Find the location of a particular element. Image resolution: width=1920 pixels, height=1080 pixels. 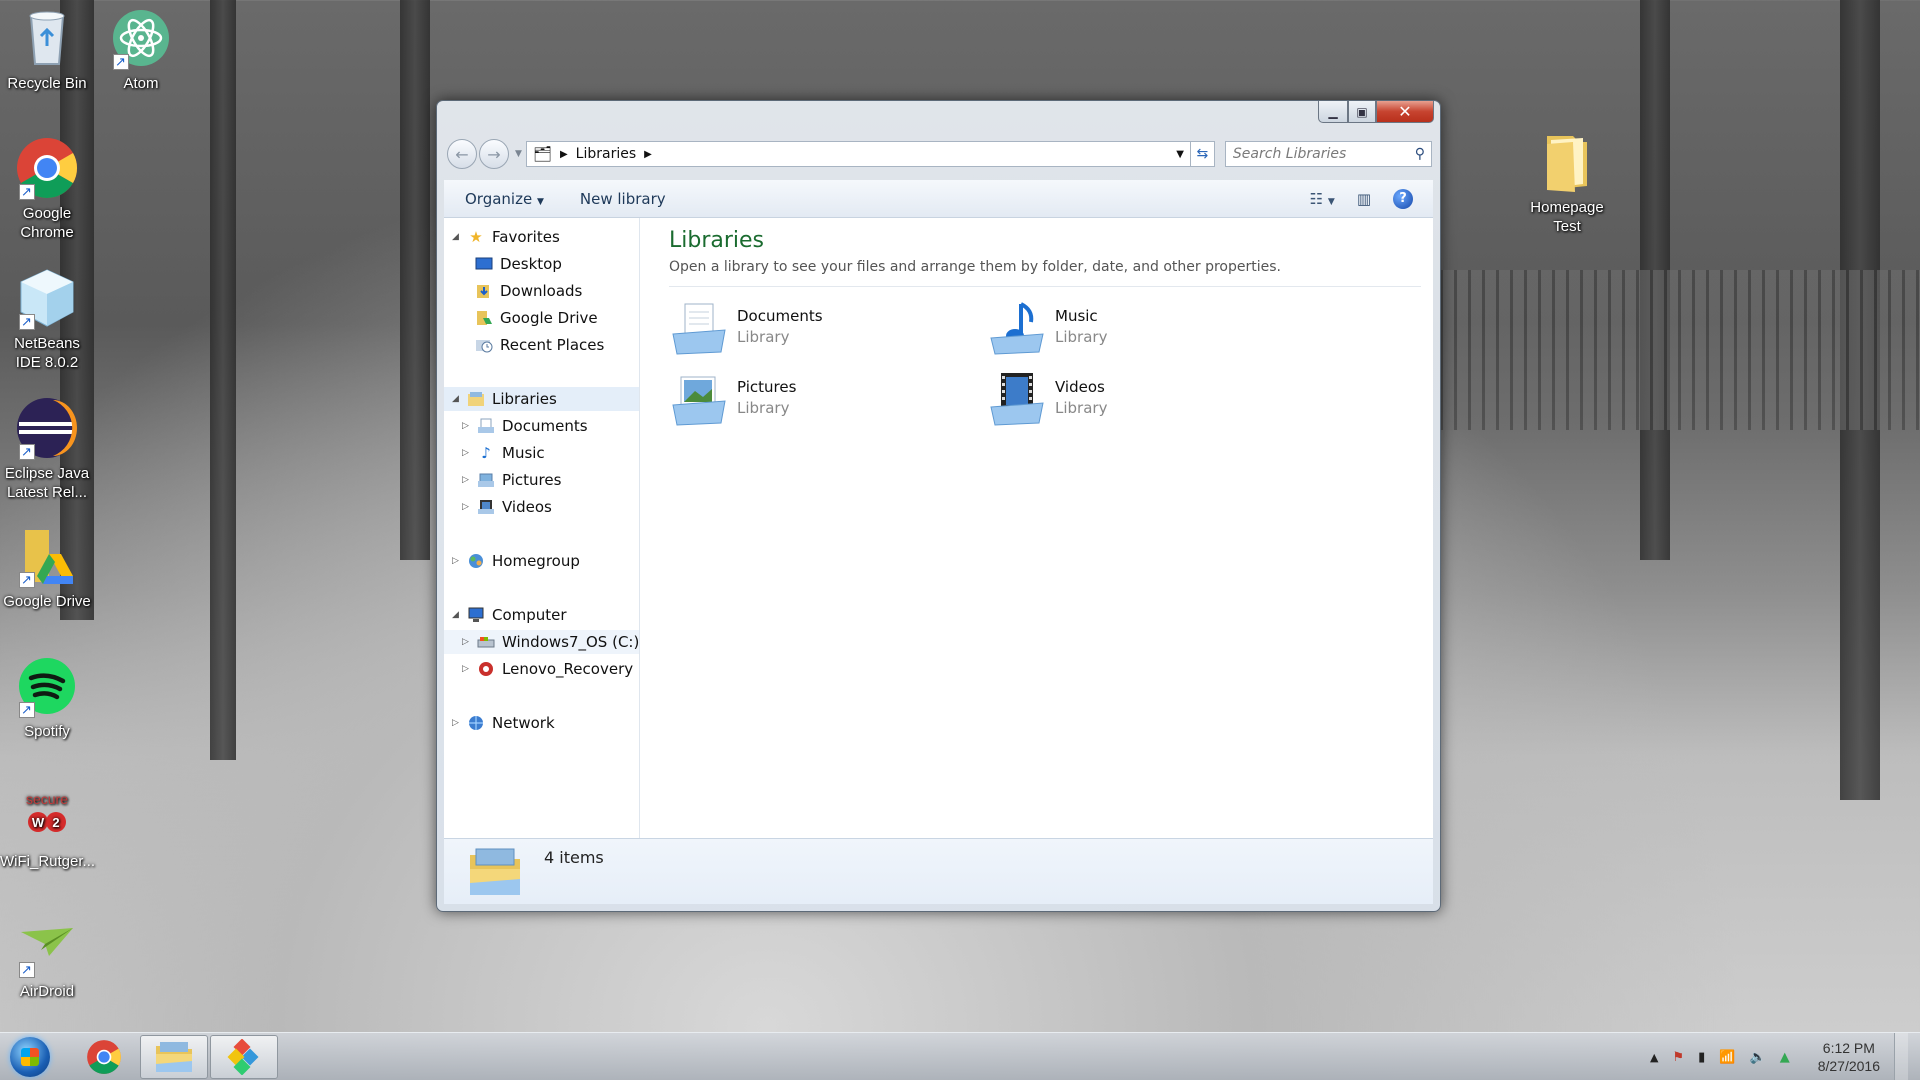

library-item-music: Music Library is located at coordinates (1047, 328).